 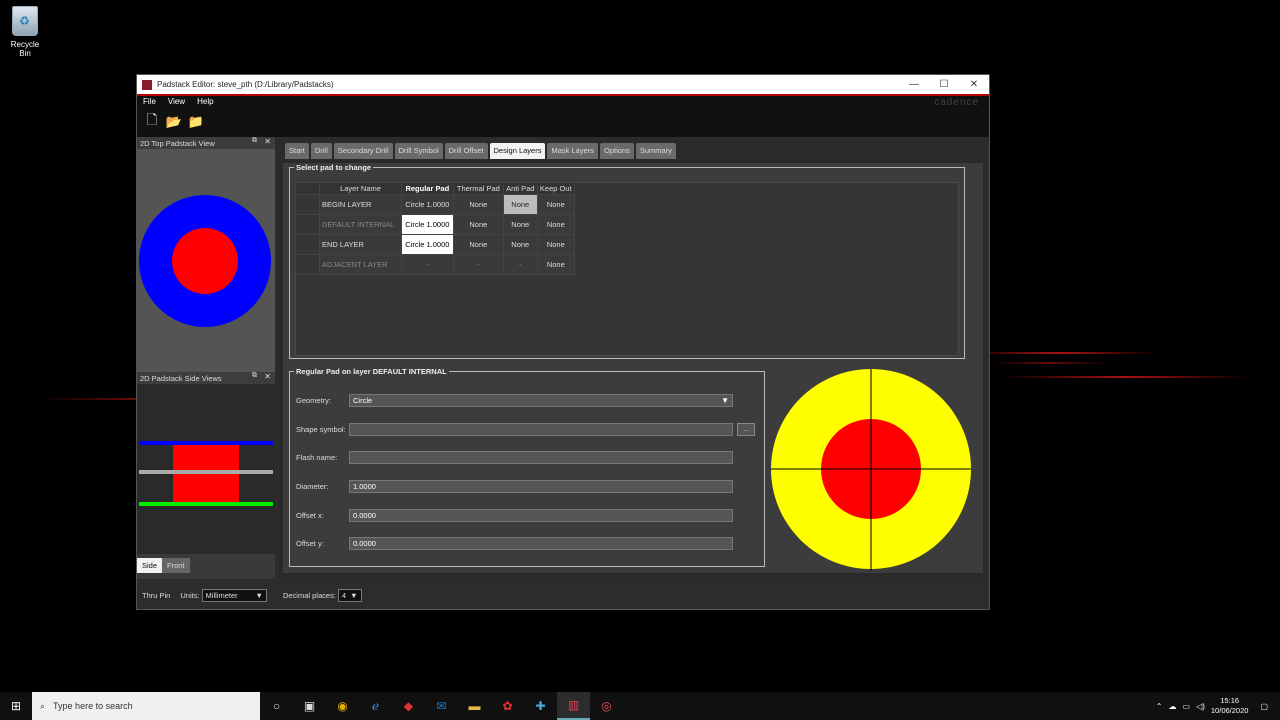 I want to click on network-icon: ▭, so click(x=1187, y=706).